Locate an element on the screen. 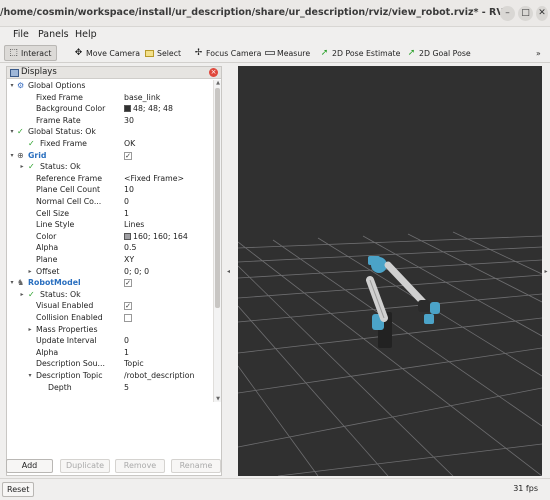  close-button: ✕ is located at coordinates (542, 13).